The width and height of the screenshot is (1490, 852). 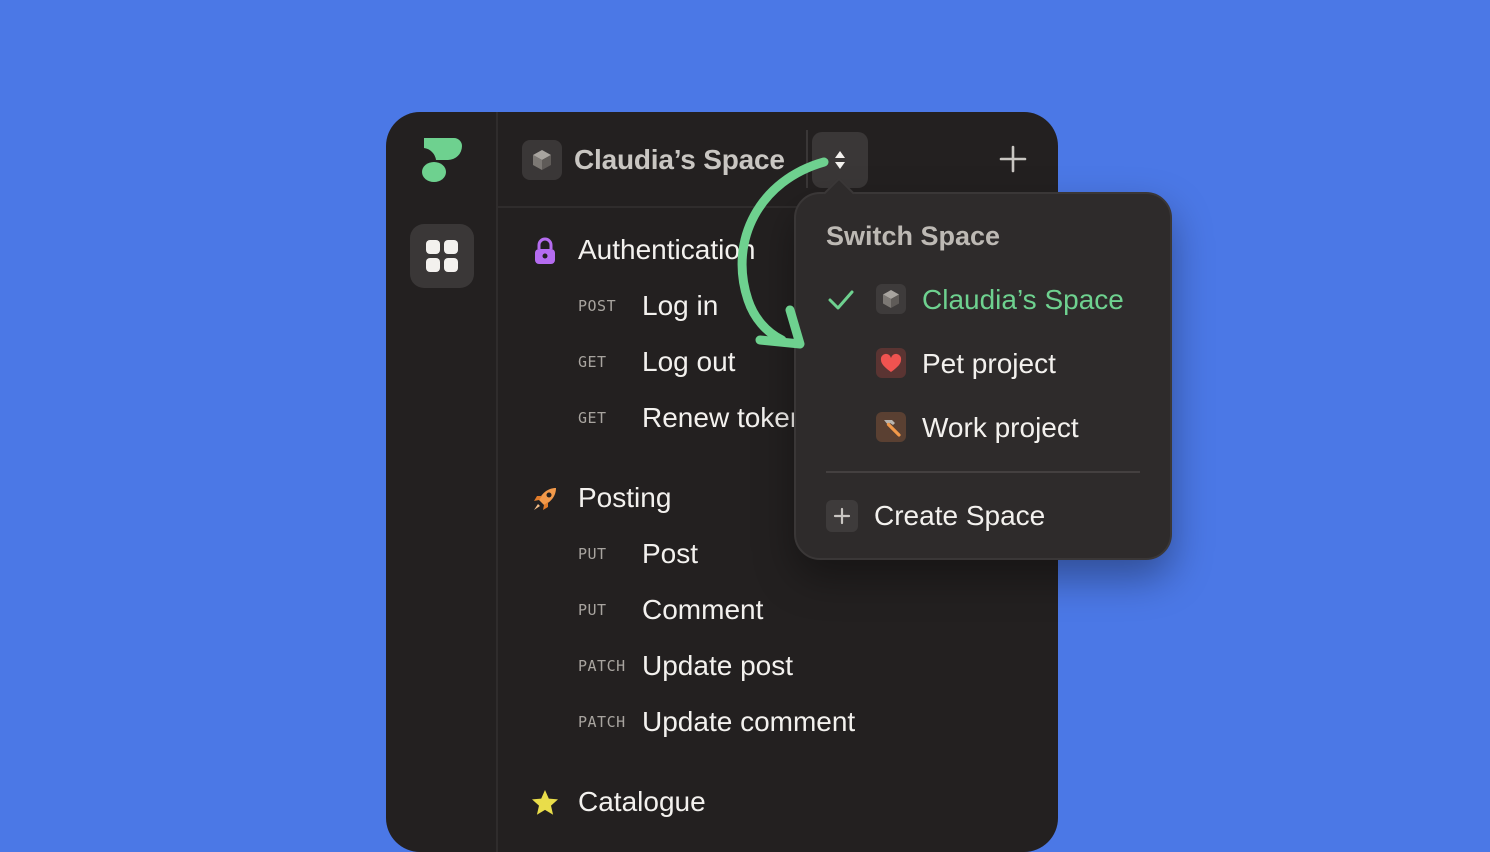 What do you see at coordinates (670, 553) in the screenshot?
I see `endpoint-name: Post` at bounding box center [670, 553].